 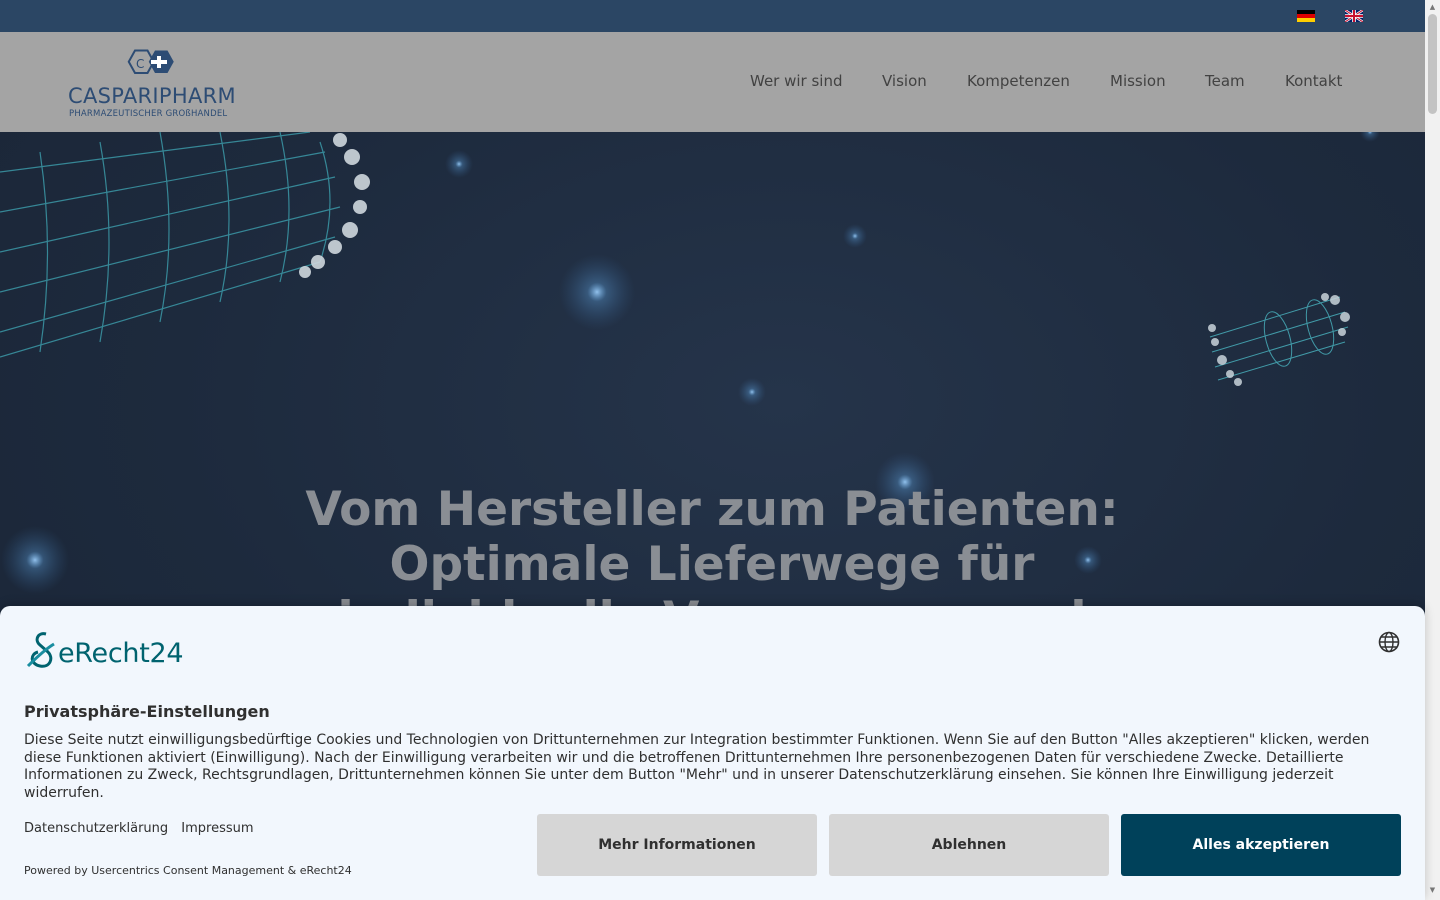 I want to click on hero-title-line-1: Vom Hersteller zum Patienten:, so click(x=712, y=509).